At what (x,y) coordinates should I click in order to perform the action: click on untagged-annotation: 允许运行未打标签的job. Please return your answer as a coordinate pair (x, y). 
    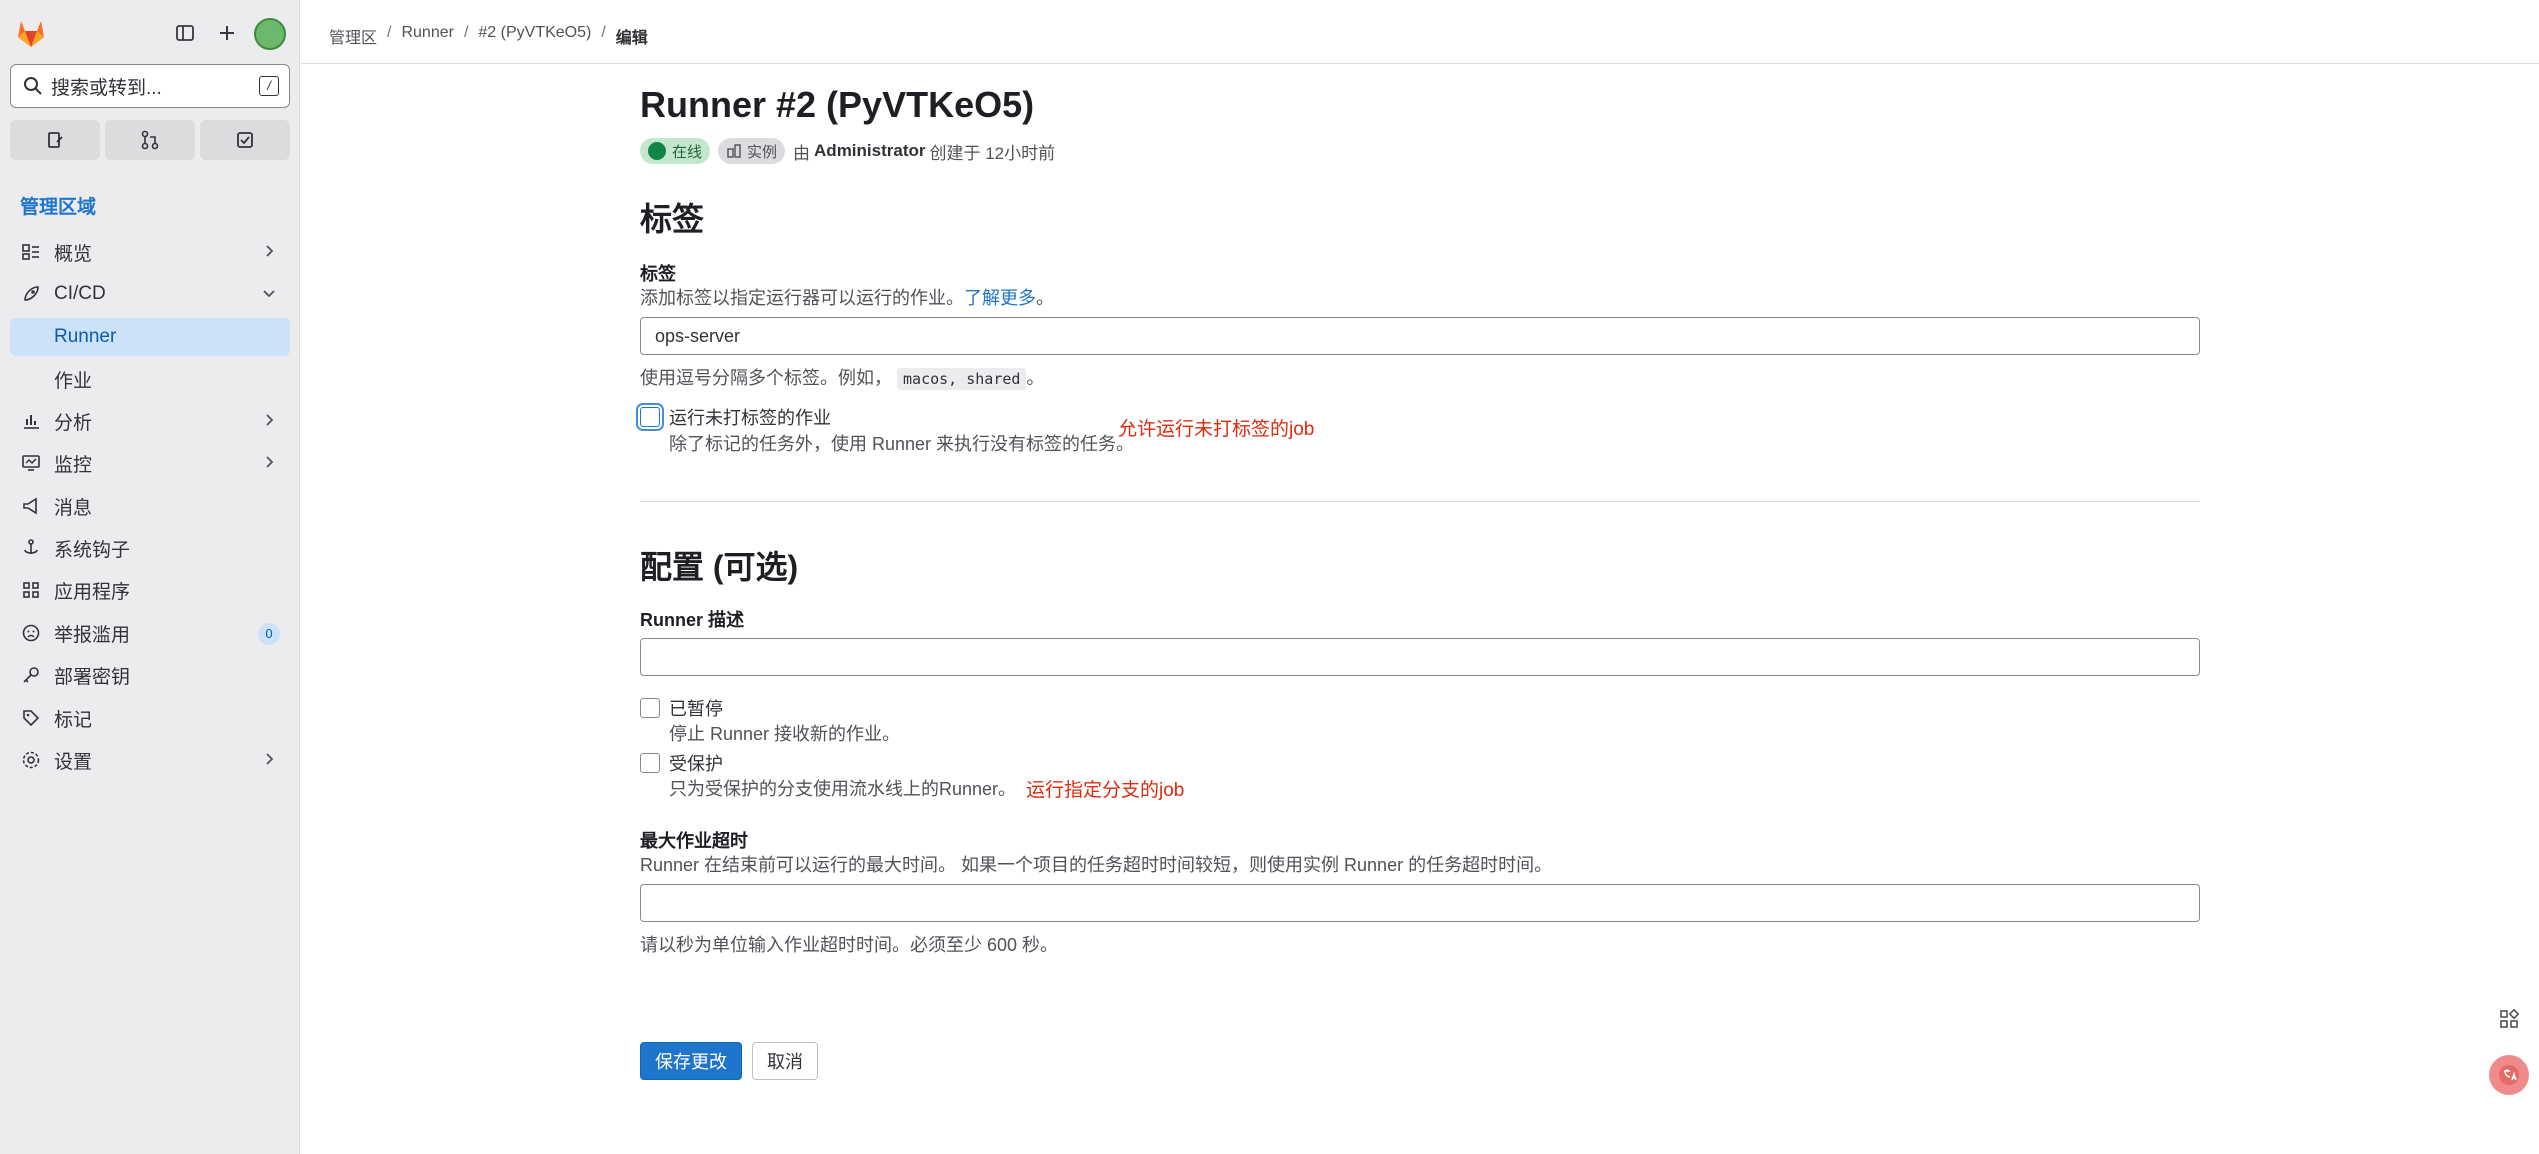
    Looking at the image, I should click on (1216, 429).